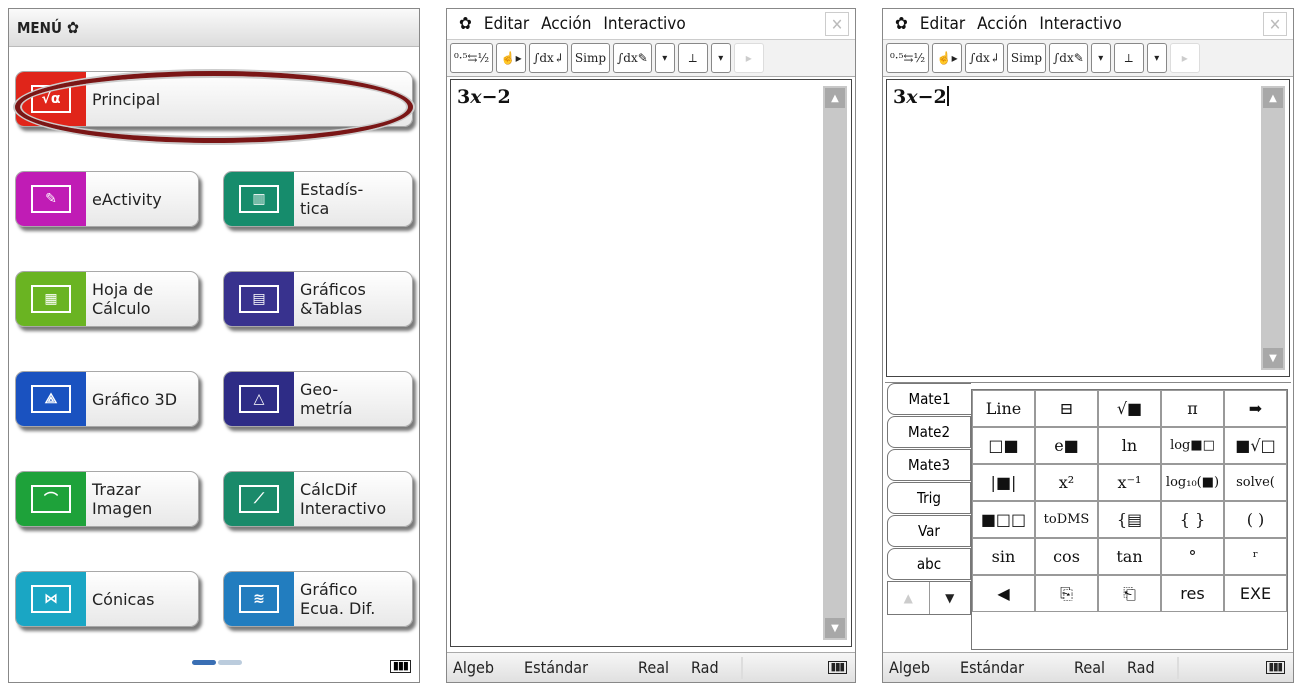 Image resolution: width=1297 pixels, height=683 pixels. What do you see at coordinates (1192, 556) in the screenshot?
I see `key-23: °` at bounding box center [1192, 556].